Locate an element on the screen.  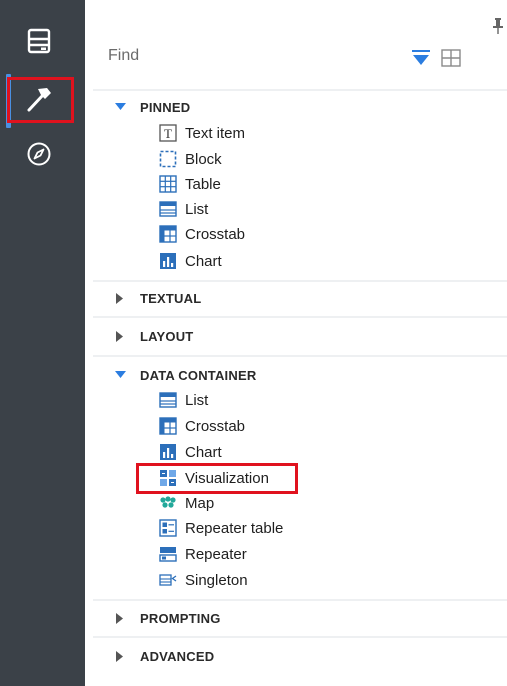
data-item-repeater: Repeater is located at coordinates (203, 554).